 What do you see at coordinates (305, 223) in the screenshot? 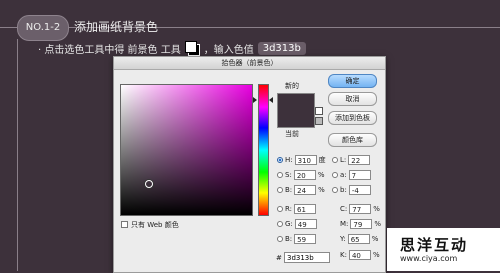
I see `input-g: 49` at bounding box center [305, 223].